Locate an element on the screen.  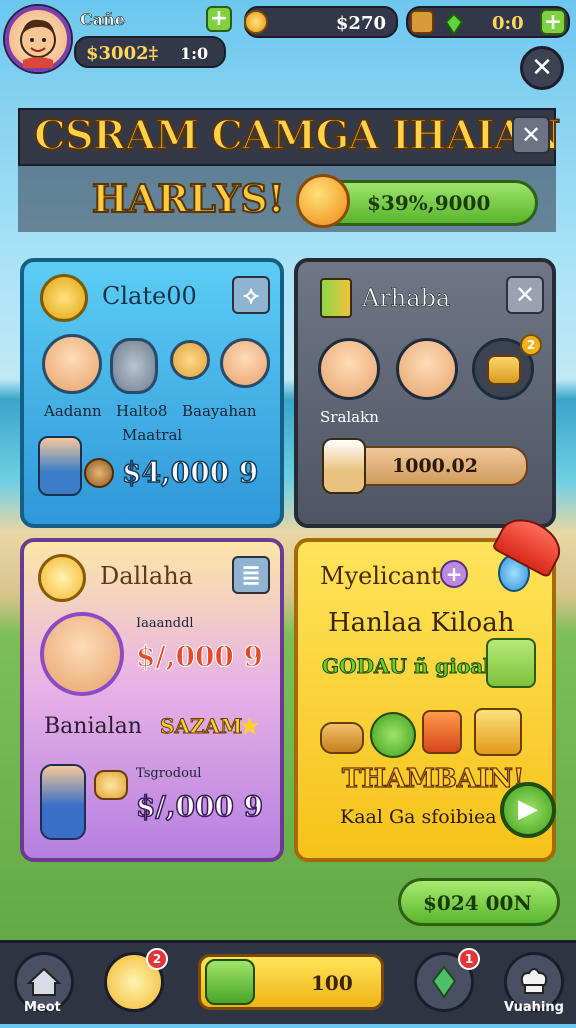
player-avatar is located at coordinates (38, 39).